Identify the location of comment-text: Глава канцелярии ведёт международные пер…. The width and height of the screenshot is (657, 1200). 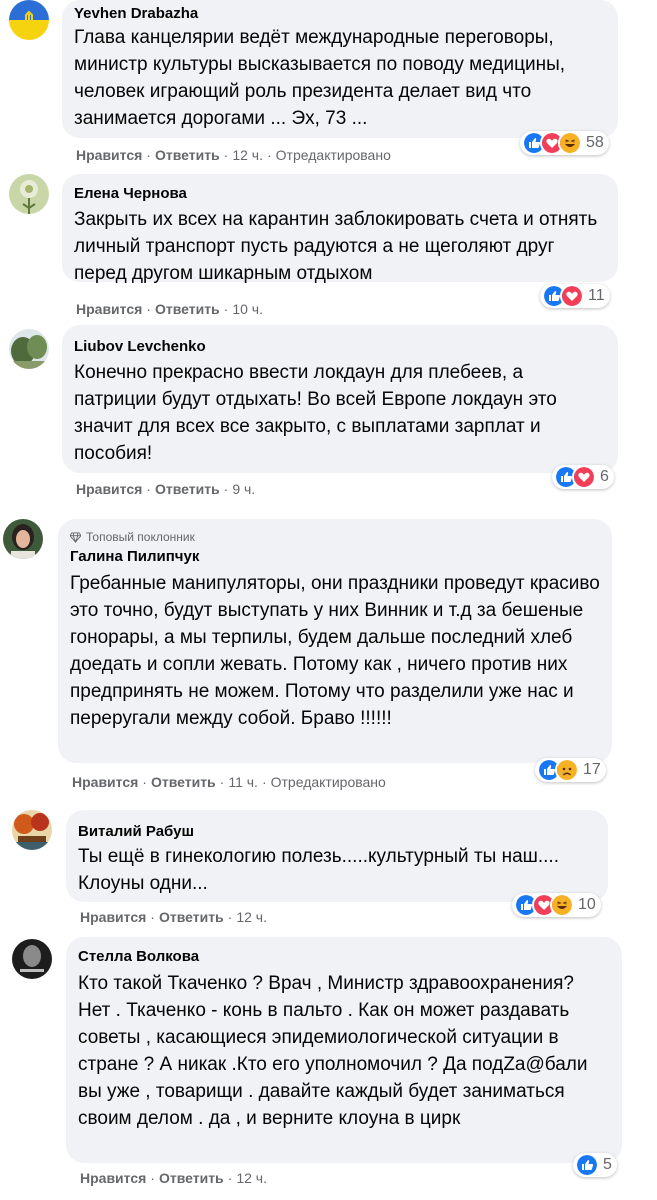
(320, 78).